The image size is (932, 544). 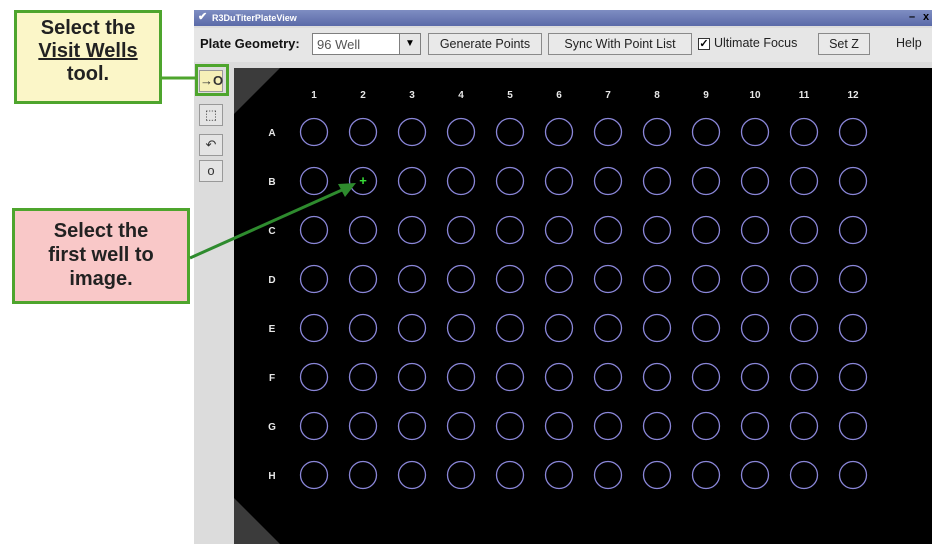 I want to click on well-H5, so click(x=510, y=475).